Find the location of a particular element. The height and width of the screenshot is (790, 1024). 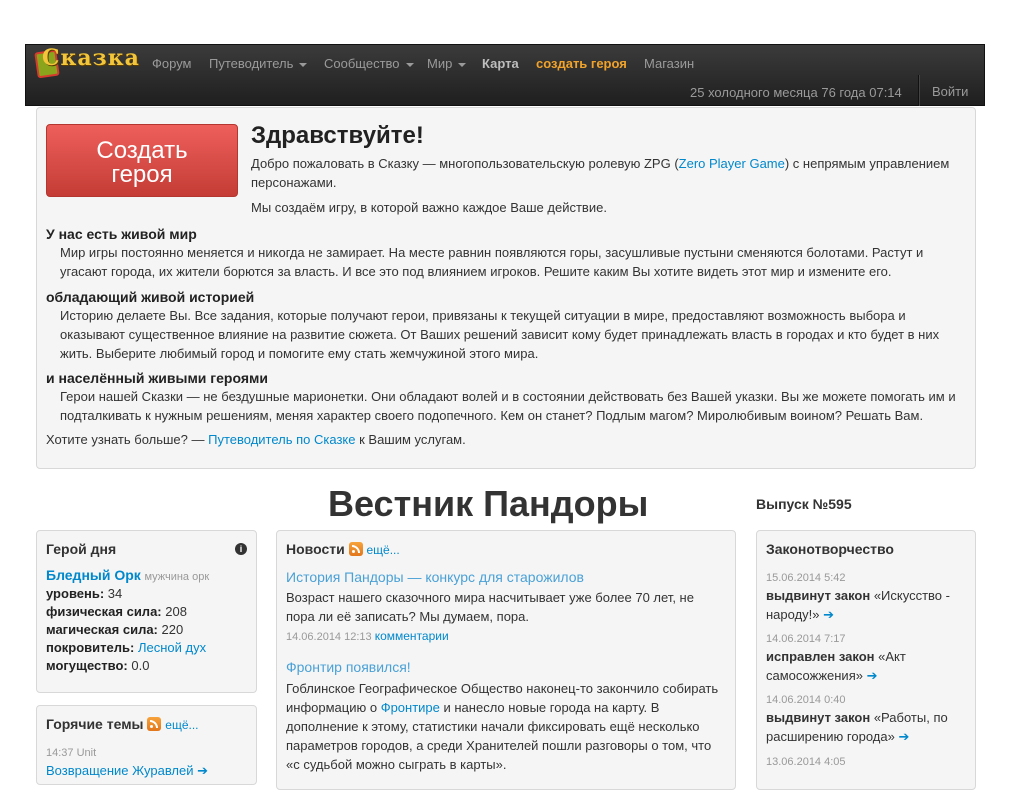

news-item-title: История Пандоры — конкурс для старожилов is located at coordinates (435, 577).